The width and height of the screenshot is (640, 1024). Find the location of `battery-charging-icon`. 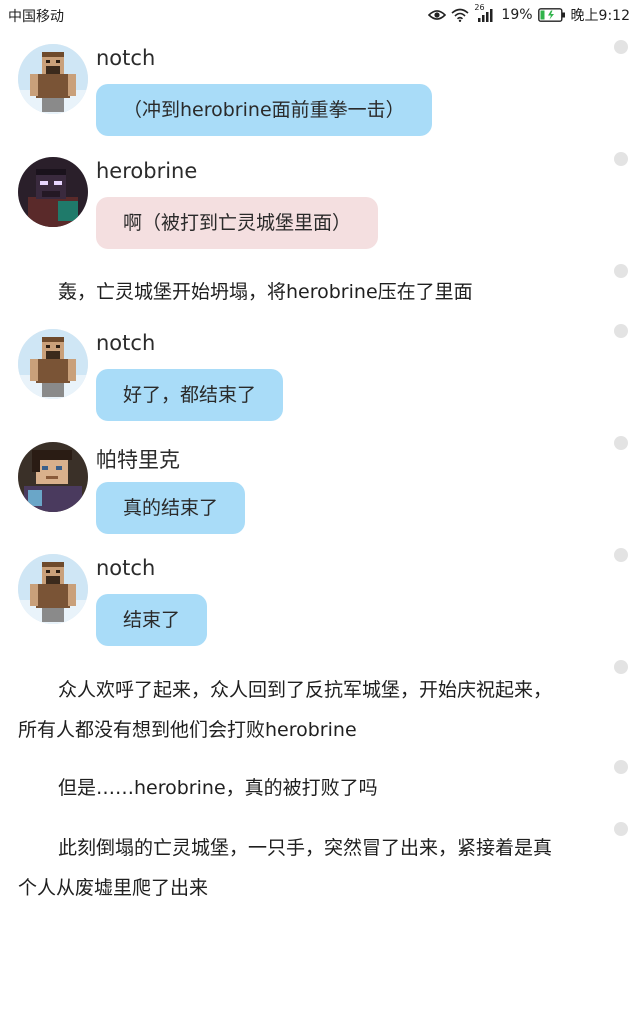

battery-charging-icon is located at coordinates (551, 15).